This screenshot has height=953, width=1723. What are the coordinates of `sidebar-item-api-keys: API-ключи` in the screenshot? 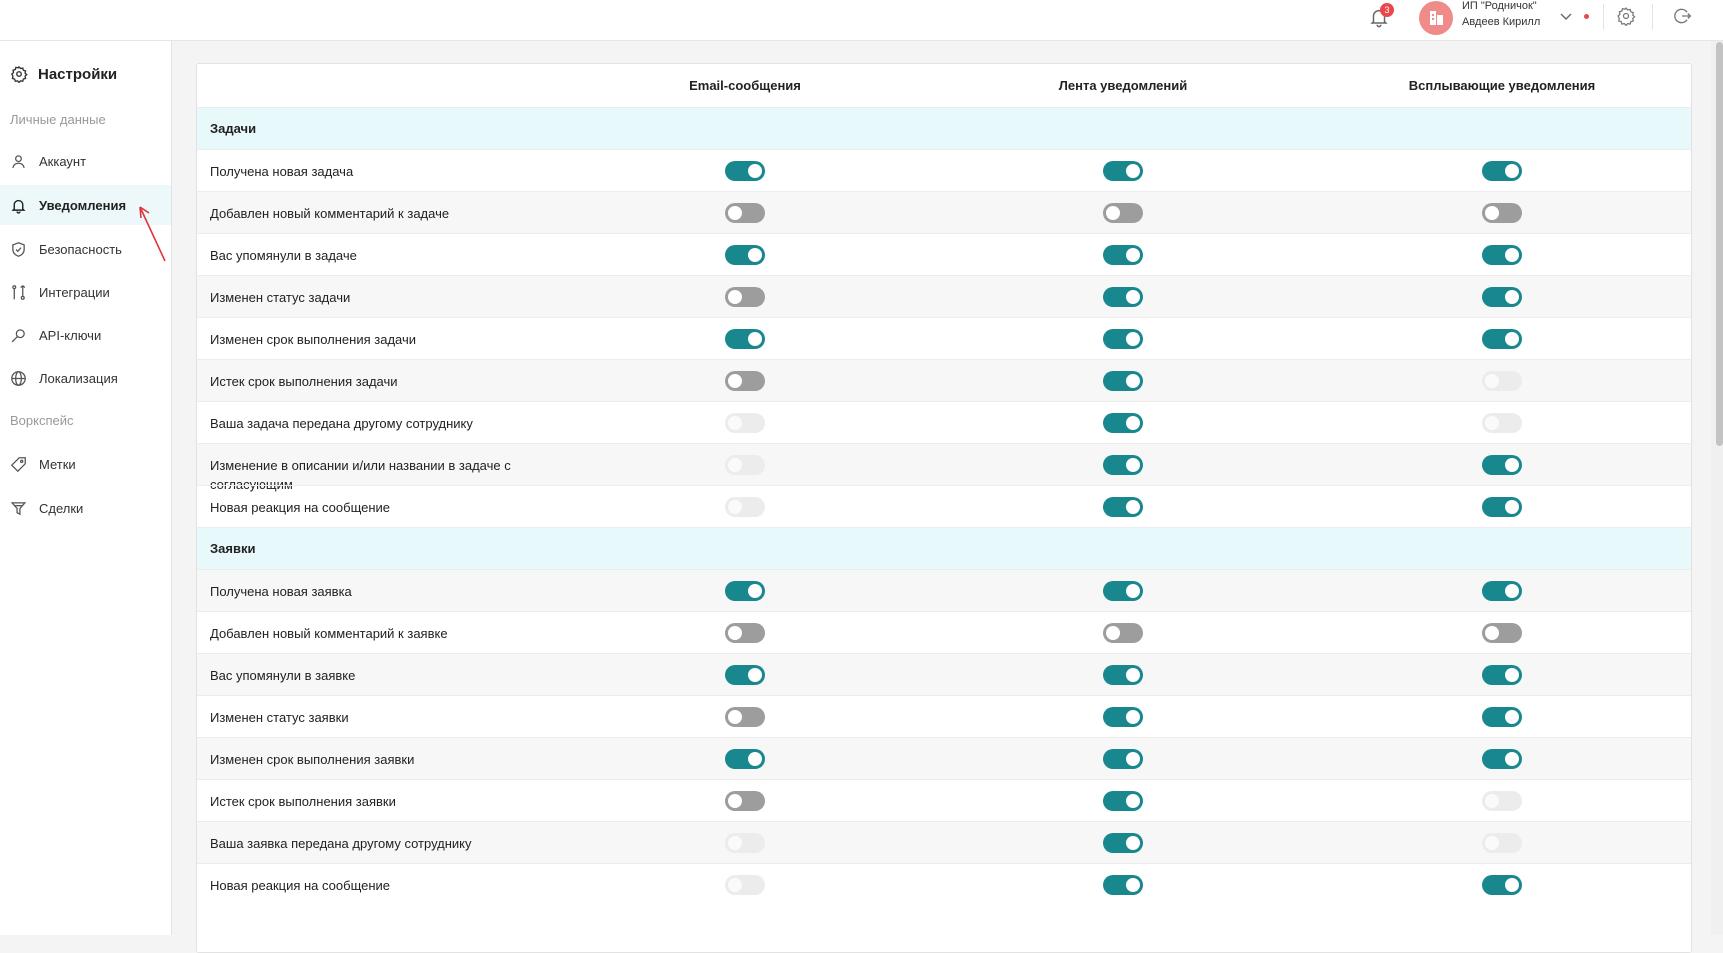 It's located at (85, 335).